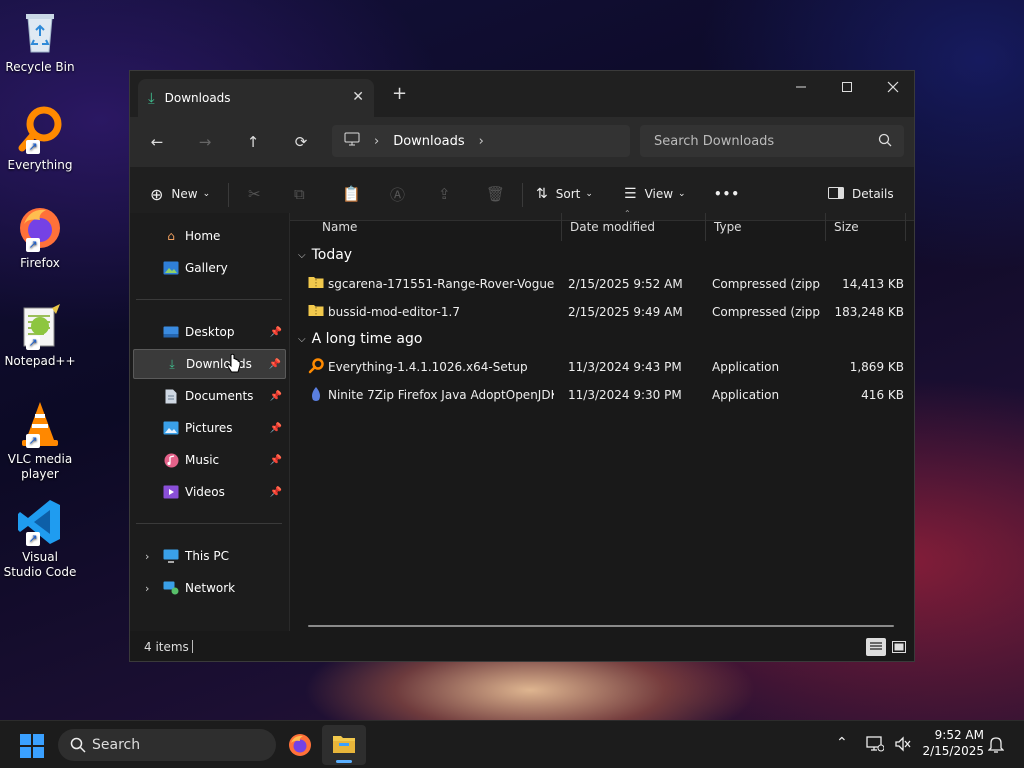  I want to click on notepadpp-icon: ↗, so click(40, 326).